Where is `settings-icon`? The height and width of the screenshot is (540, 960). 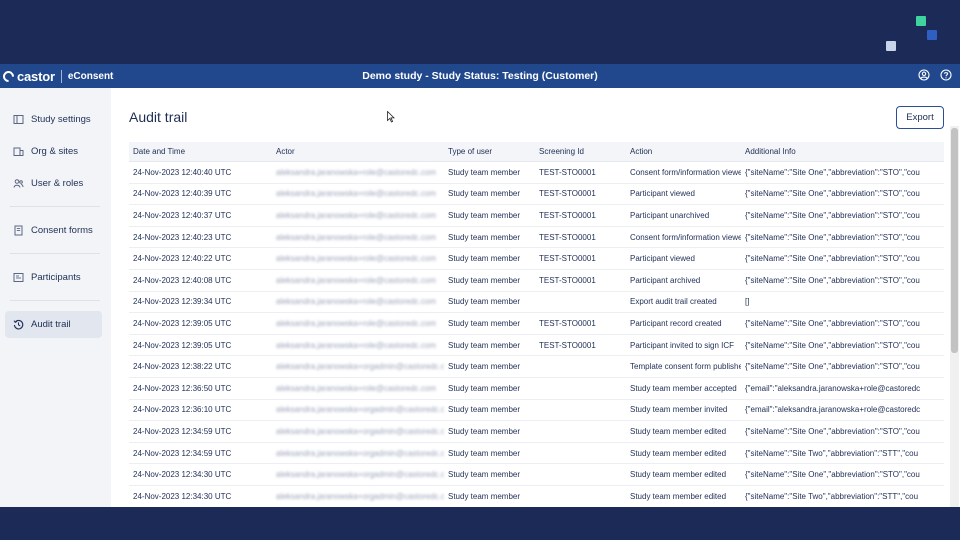 settings-icon is located at coordinates (18, 119).